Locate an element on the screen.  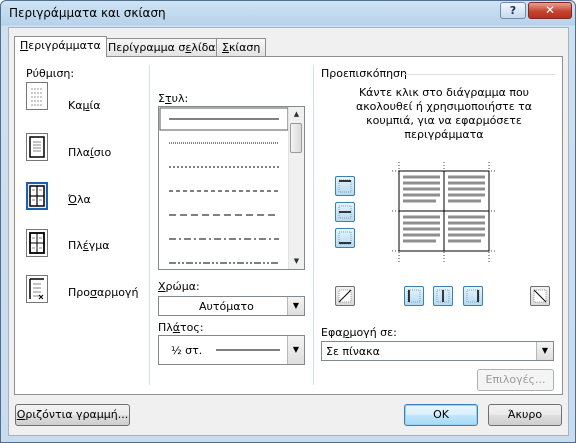
title-bar: Περιγράμματα και σκίαση ? ✕ is located at coordinates (288, 14).